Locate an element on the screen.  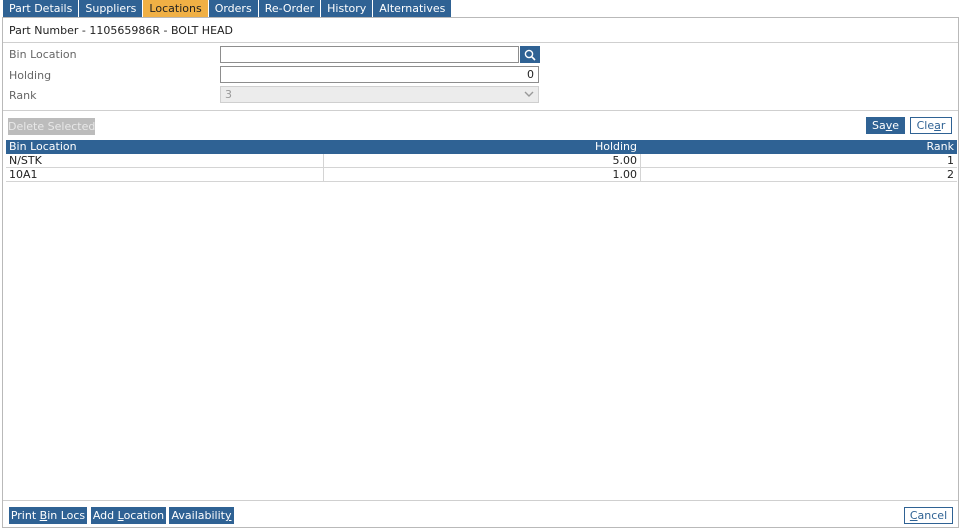
search-icon is located at coordinates (530, 55).